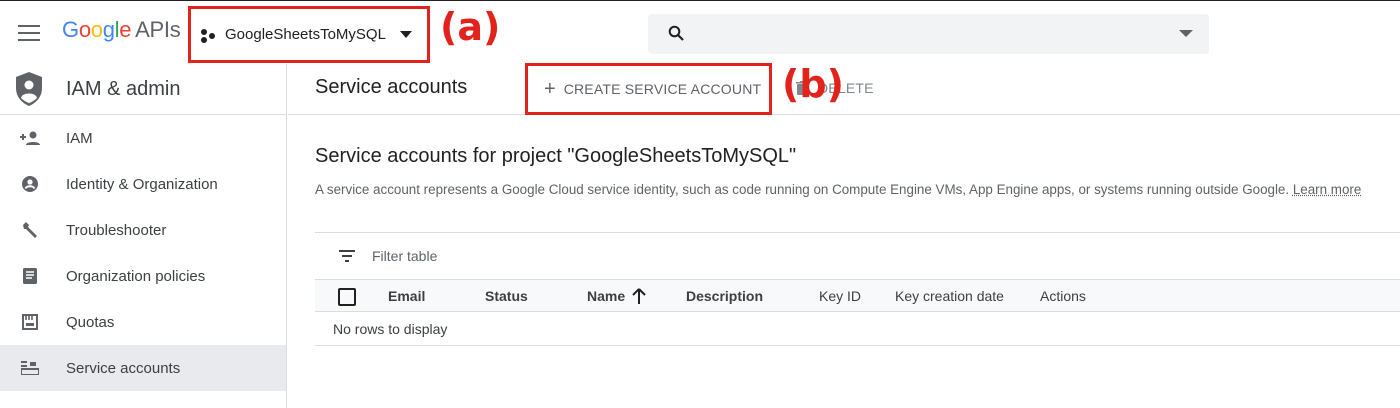  Describe the element at coordinates (305, 34) in the screenshot. I see `project-name: GoogleSheetsToMySQL` at that location.